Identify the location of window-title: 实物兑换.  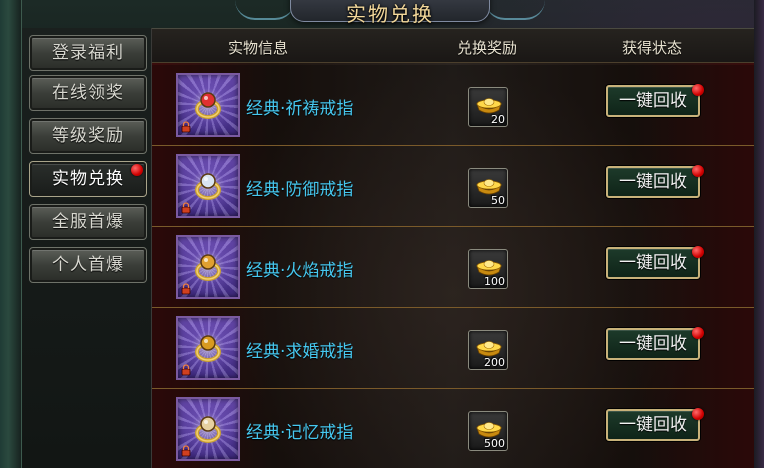
(390, 14).